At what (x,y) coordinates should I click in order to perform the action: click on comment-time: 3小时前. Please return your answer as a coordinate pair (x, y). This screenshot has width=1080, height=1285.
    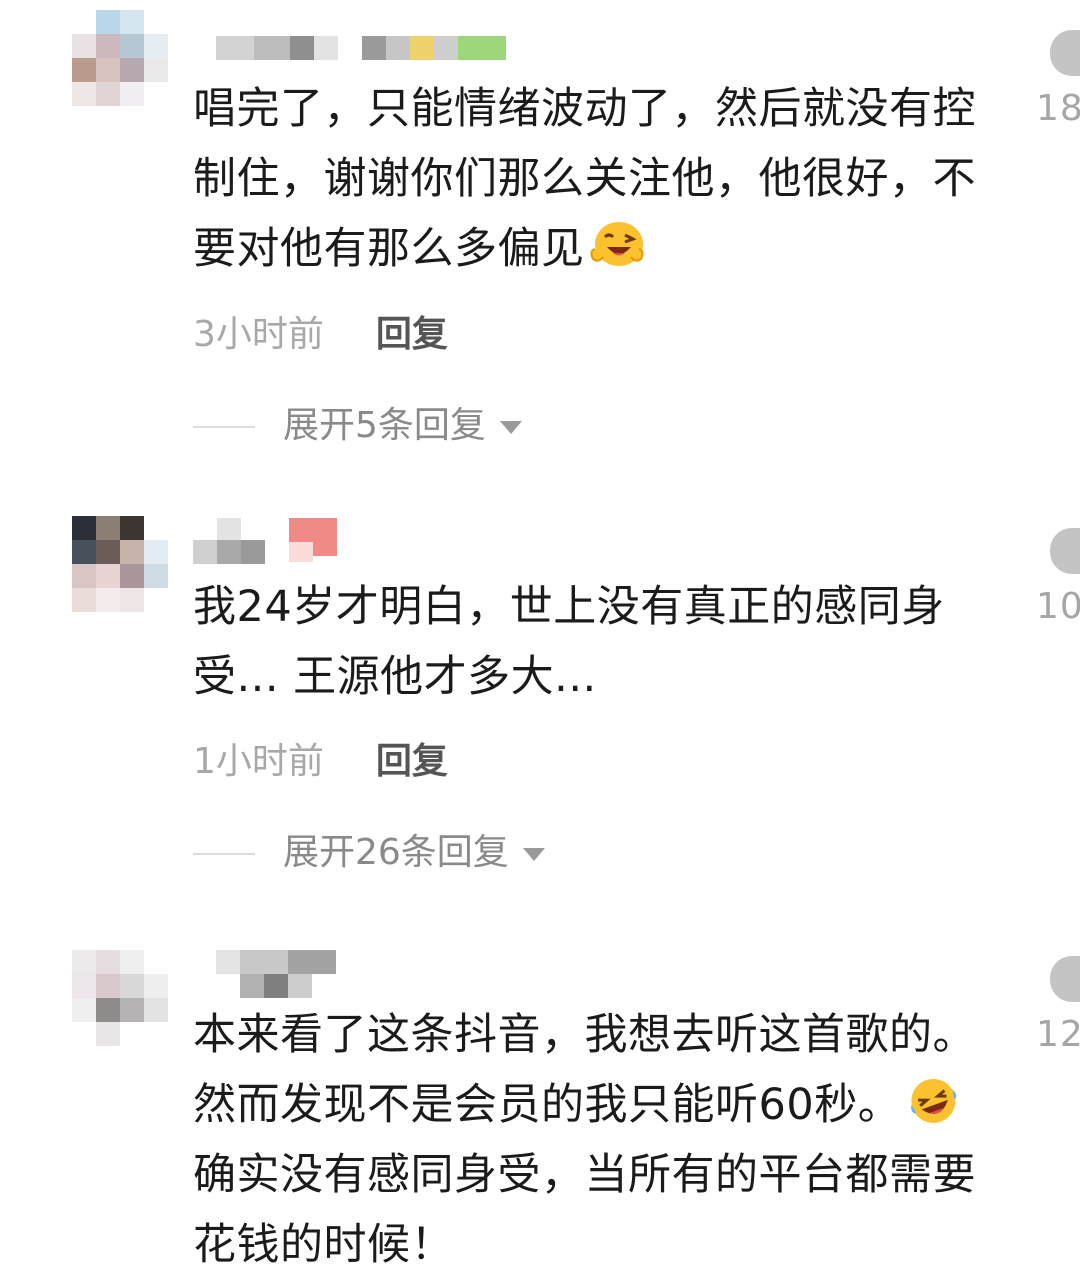
    Looking at the image, I should click on (258, 334).